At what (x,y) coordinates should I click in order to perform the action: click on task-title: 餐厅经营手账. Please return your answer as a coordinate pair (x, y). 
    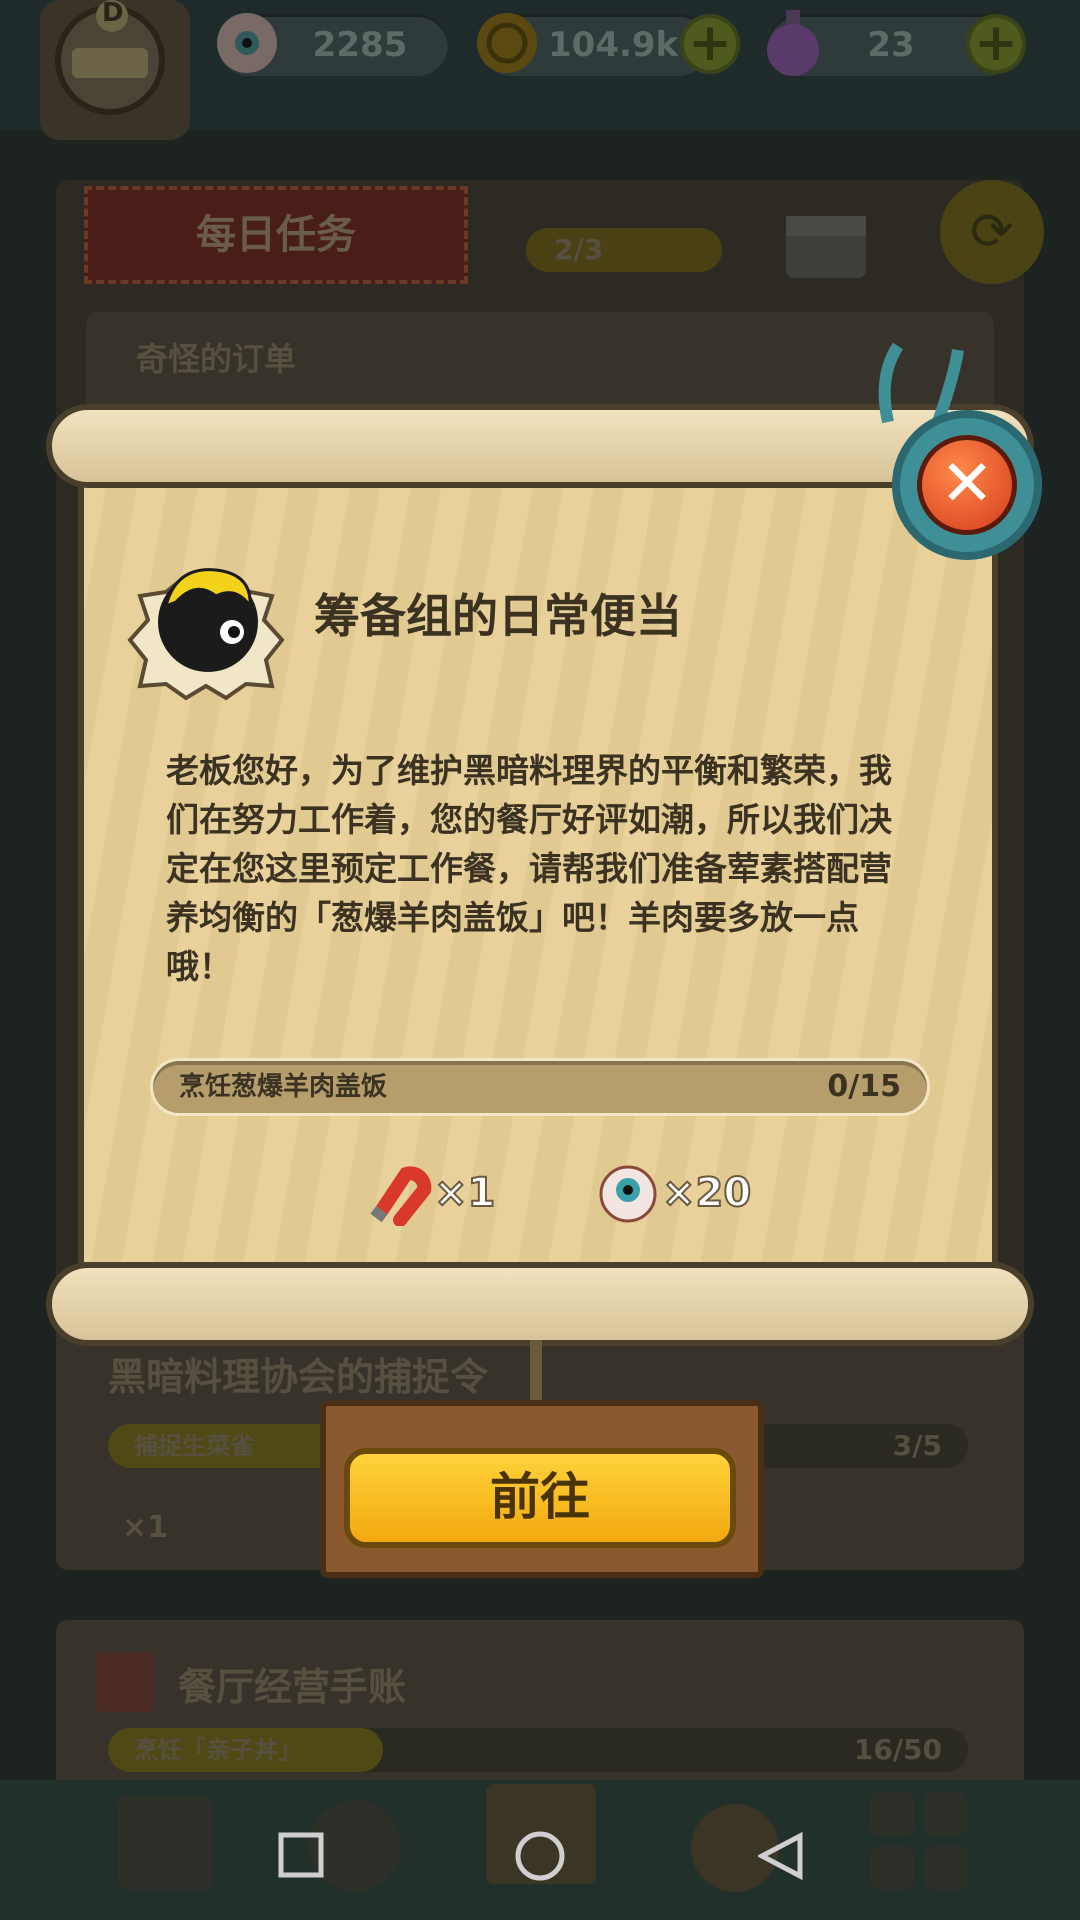
    Looking at the image, I should click on (292, 1687).